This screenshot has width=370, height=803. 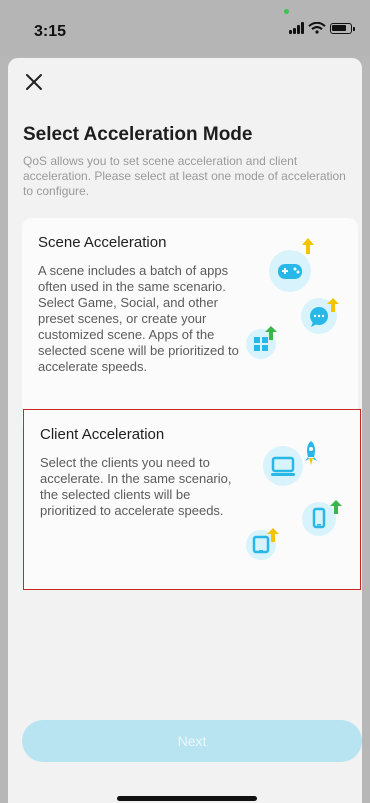 I want to click on status-bar: 3:15, so click(x=185, y=28).